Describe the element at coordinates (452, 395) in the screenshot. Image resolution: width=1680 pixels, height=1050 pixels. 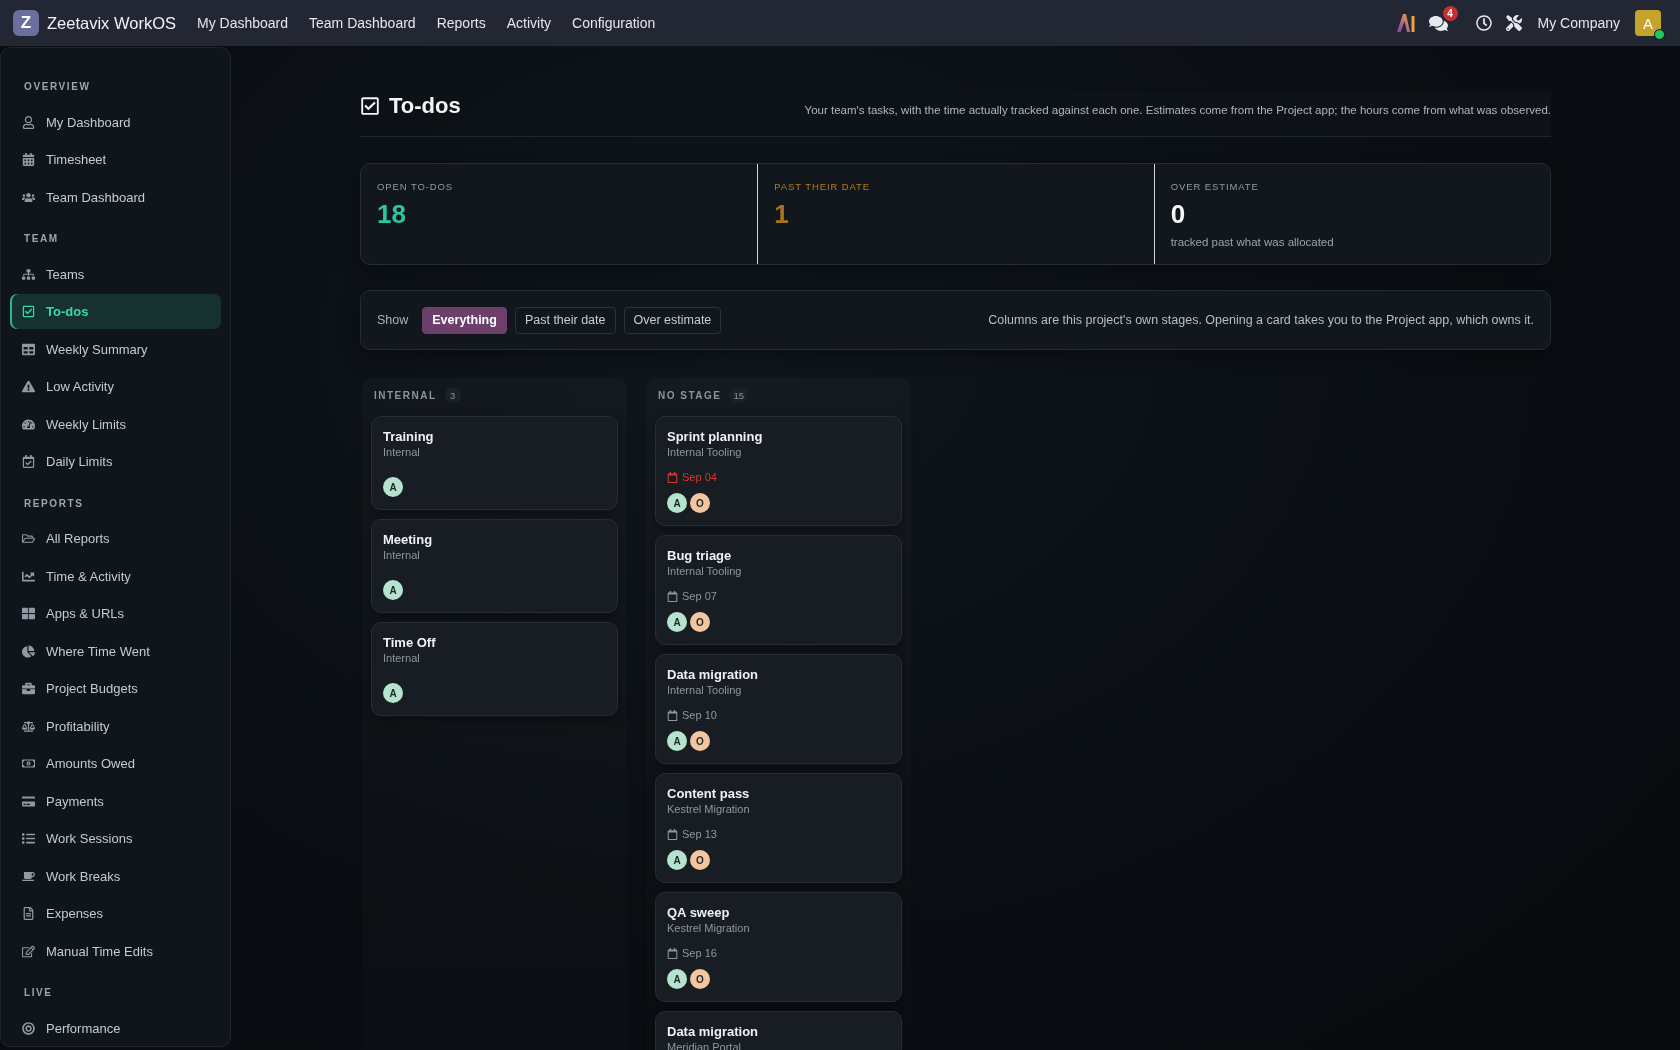
I see `count-badge: 3` at that location.